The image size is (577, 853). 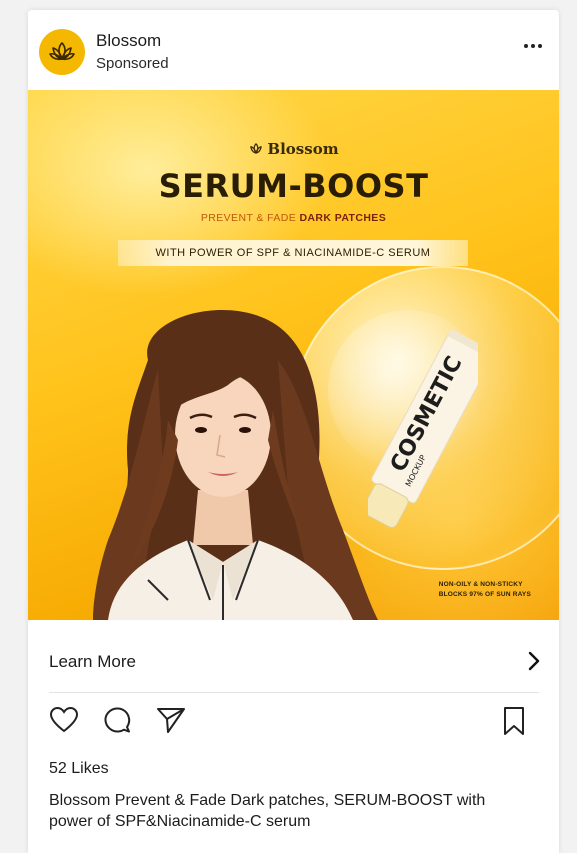 I want to click on ad-title: SERUM-BOOST, so click(x=293, y=186).